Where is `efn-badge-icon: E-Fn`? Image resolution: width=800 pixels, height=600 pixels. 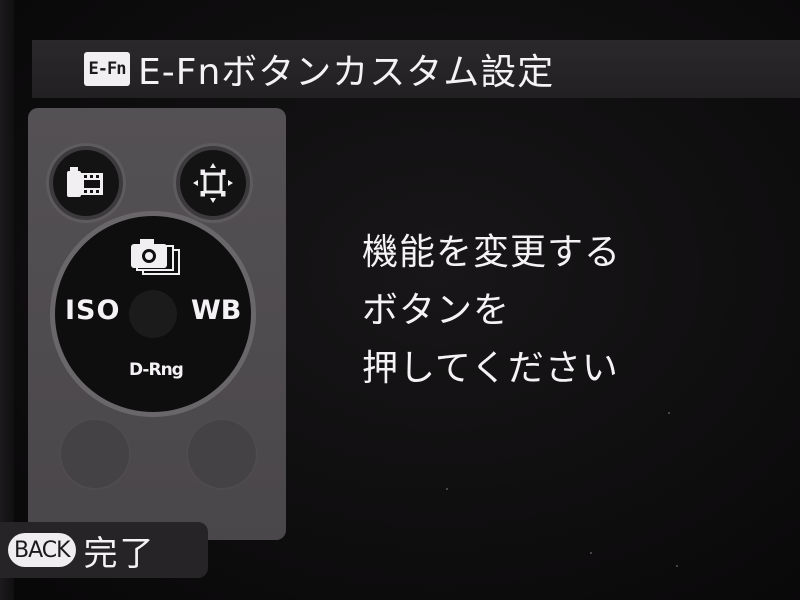 efn-badge-icon: E-Fn is located at coordinates (107, 69).